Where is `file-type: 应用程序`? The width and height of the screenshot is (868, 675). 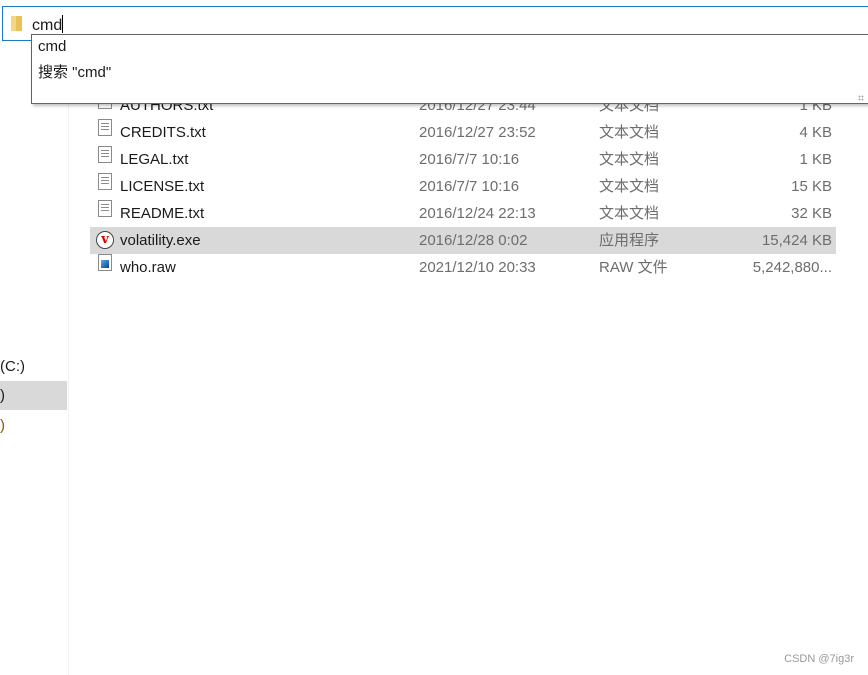 file-type: 应用程序 is located at coordinates (629, 240).